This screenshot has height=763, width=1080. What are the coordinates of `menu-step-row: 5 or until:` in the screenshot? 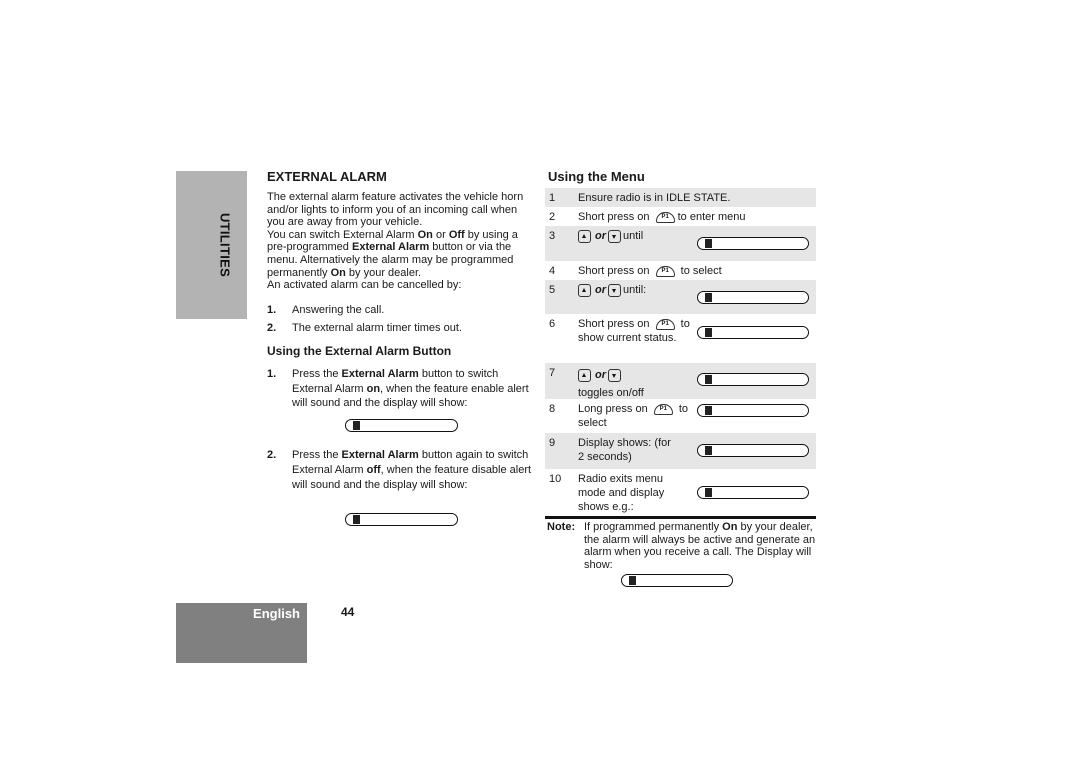 It's located at (680, 297).